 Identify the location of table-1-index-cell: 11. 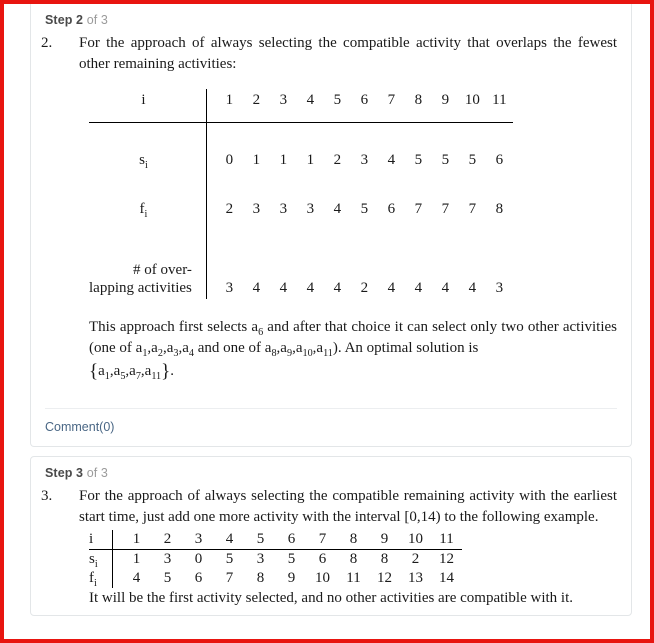
(499, 100).